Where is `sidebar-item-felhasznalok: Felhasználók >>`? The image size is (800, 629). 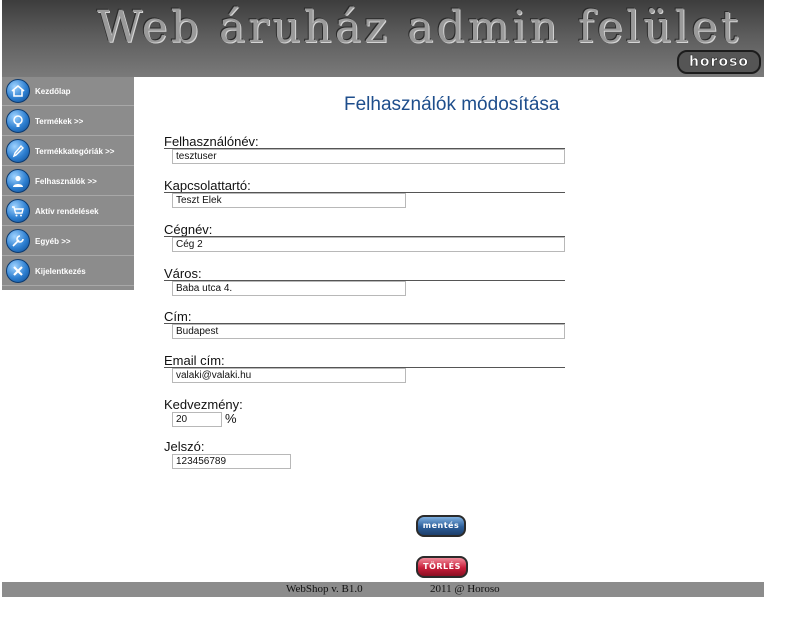 sidebar-item-felhasznalok: Felhasználók >> is located at coordinates (68, 181).